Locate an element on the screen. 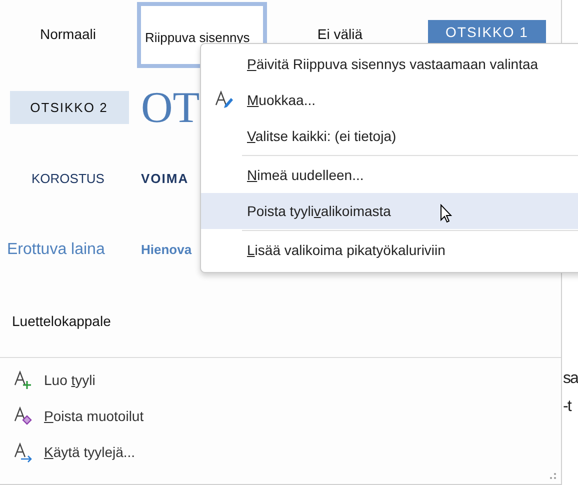 The width and height of the screenshot is (578, 485). letter-a-plus-icon is located at coordinates (23, 380).